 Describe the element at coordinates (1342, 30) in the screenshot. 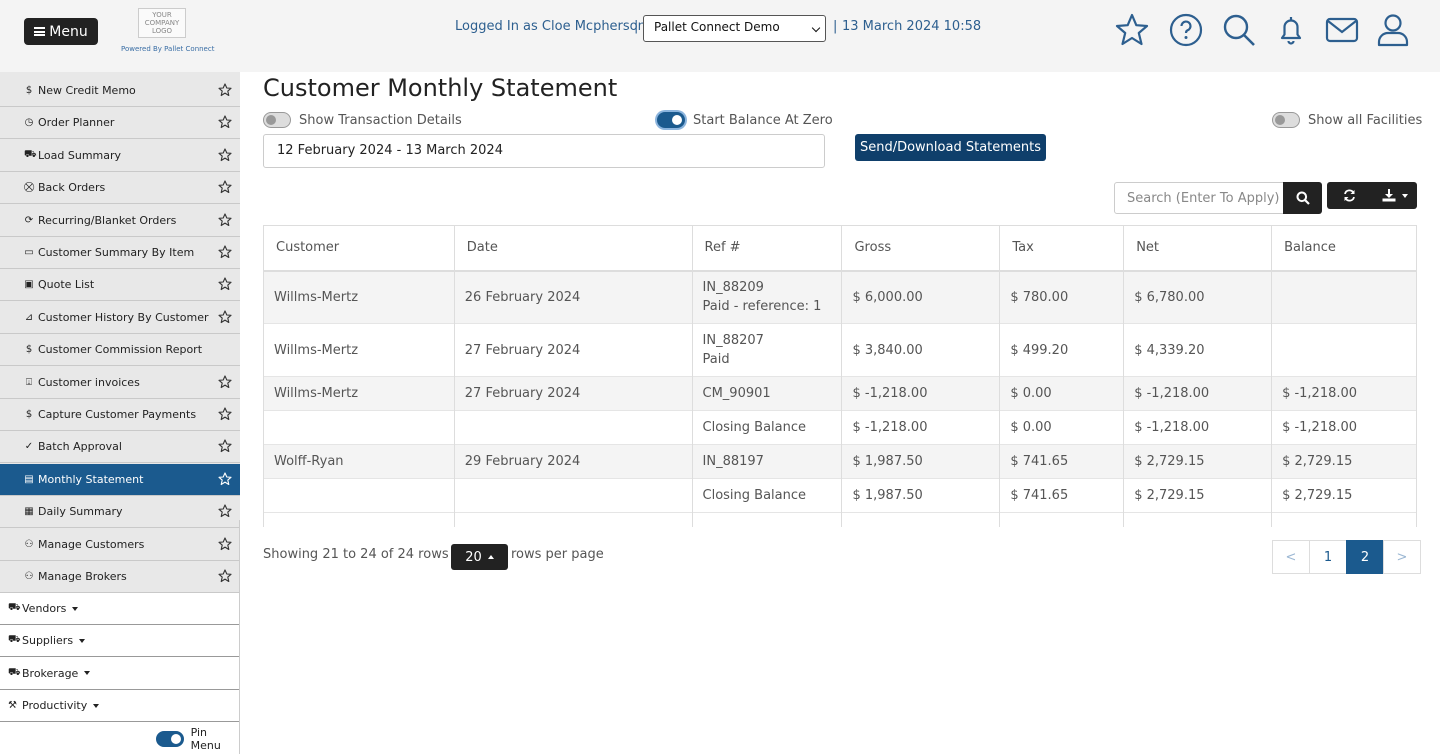

I see `mail-icon` at that location.